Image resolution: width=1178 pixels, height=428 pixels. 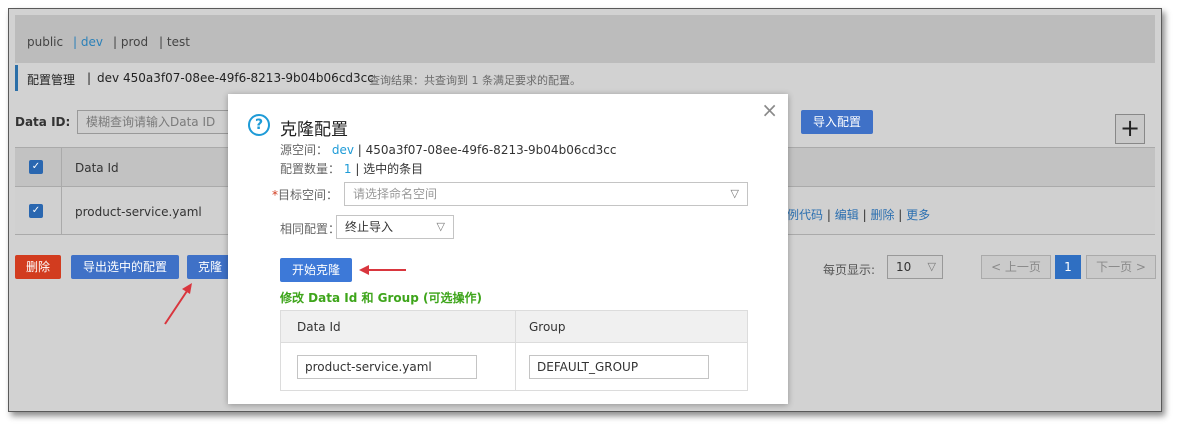 What do you see at coordinates (387, 367) in the screenshot?
I see `data-id-field: product-service.yaml` at bounding box center [387, 367].